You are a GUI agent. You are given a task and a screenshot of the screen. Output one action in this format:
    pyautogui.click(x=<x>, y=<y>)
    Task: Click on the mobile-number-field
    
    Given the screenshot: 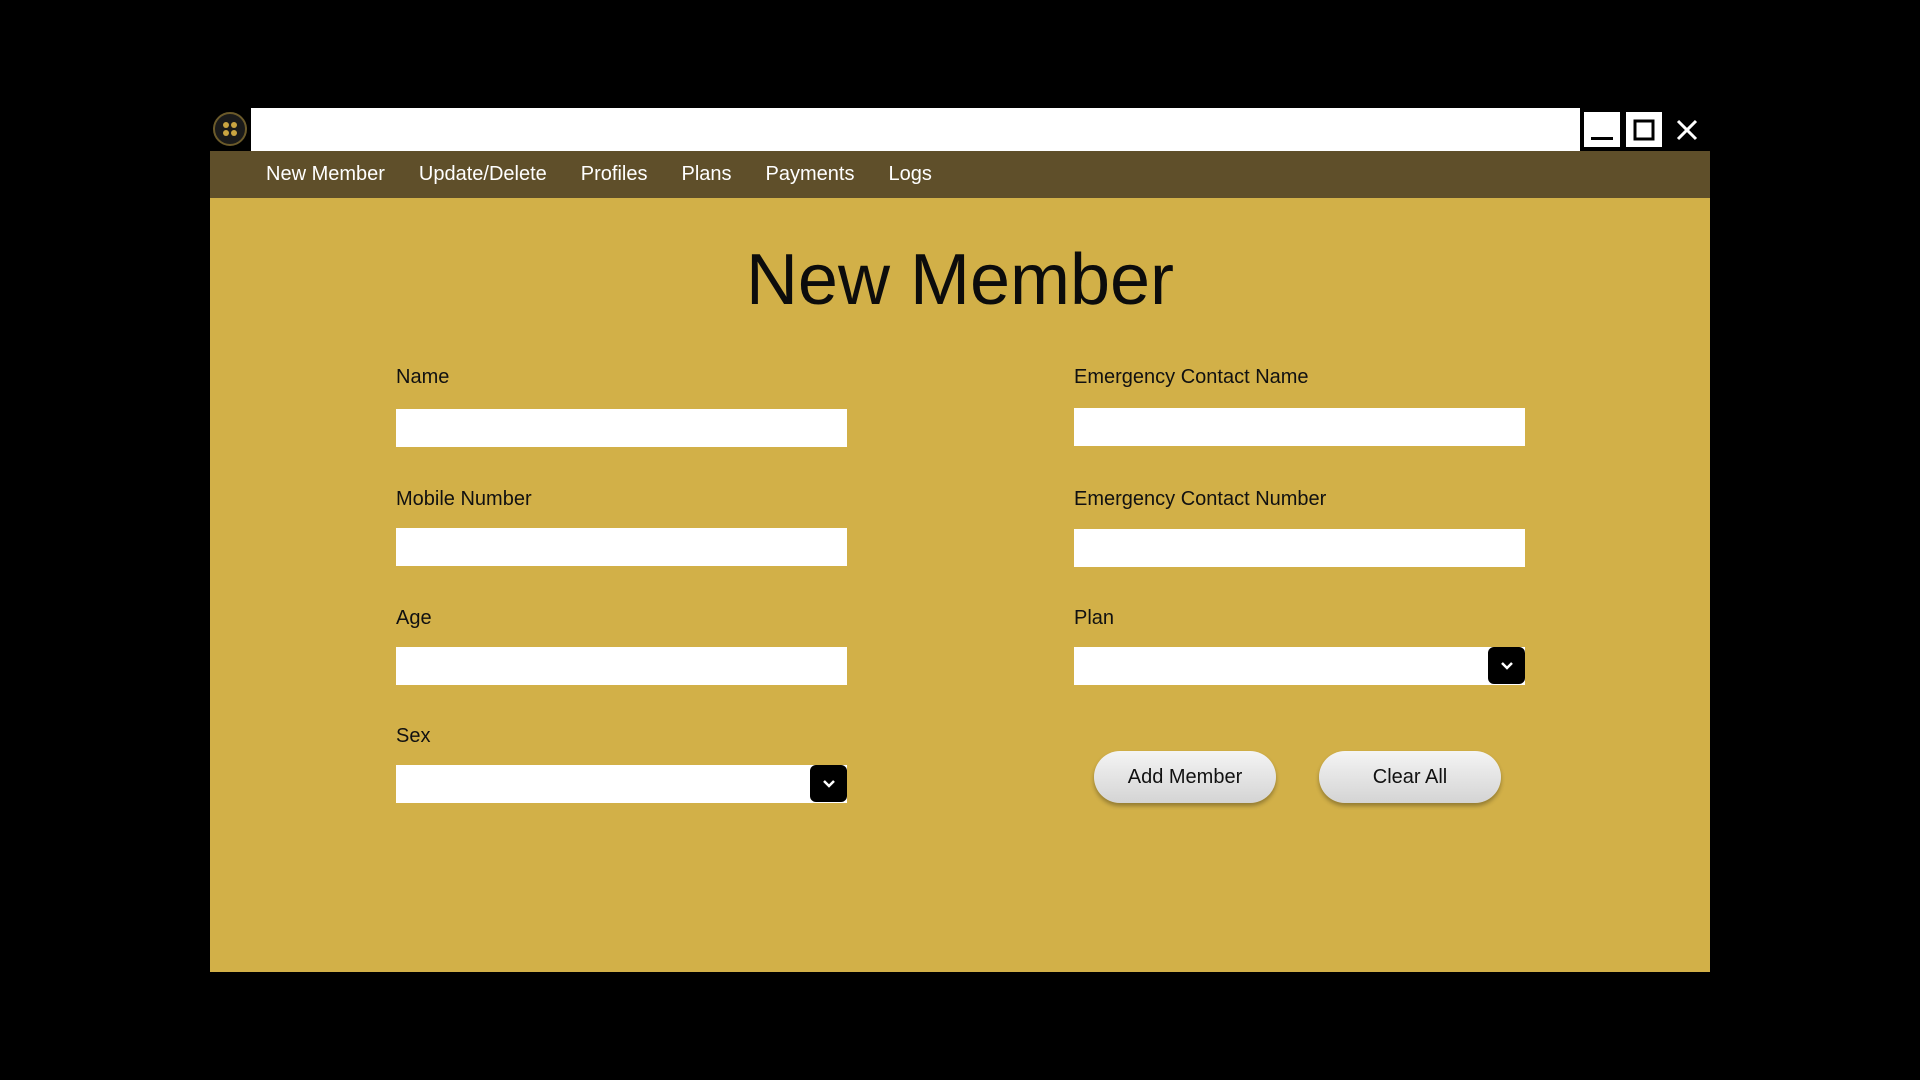 What is the action you would take?
    pyautogui.click(x=621, y=547)
    